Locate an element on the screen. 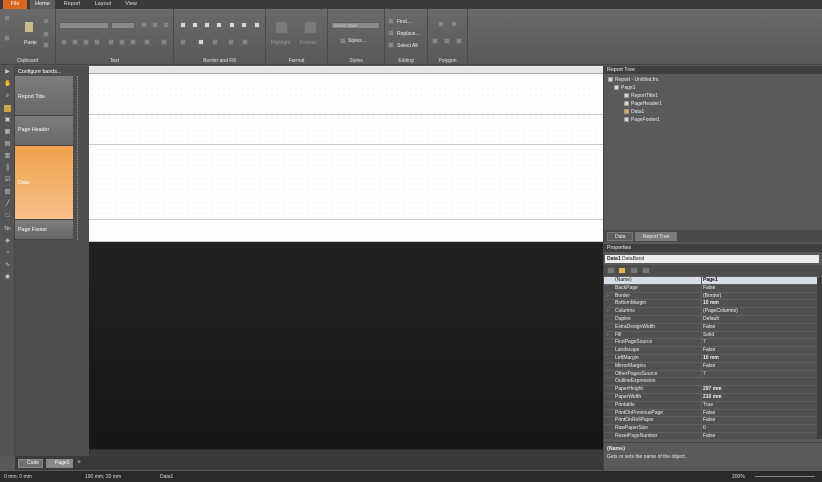 This screenshot has height=482, width=822. band-page-header: Page Header is located at coordinates (44, 131).